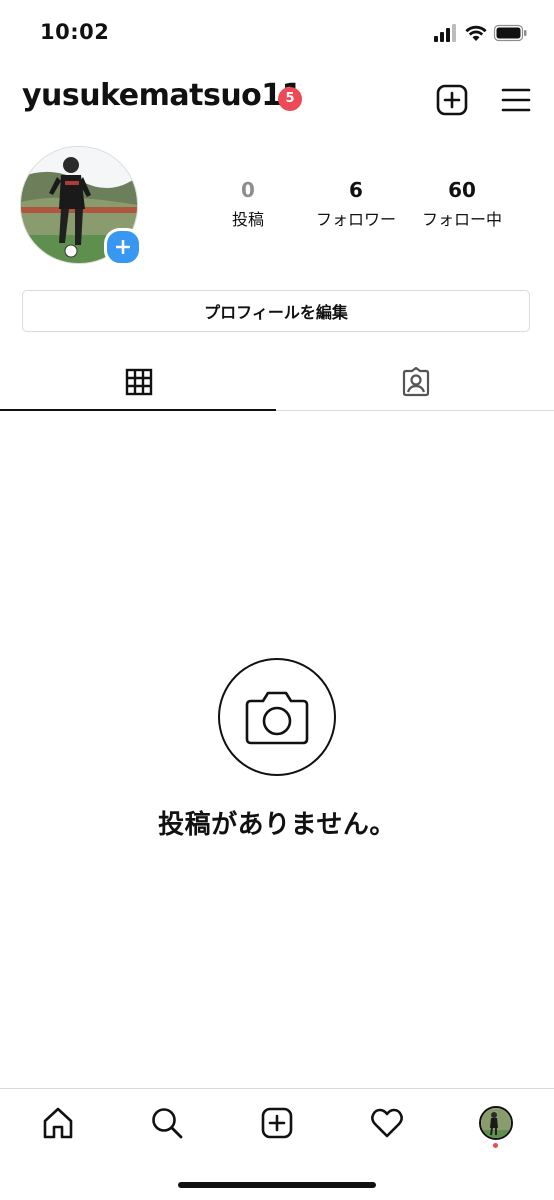 The image size is (554, 1200). Describe the element at coordinates (495, 1145) in the screenshot. I see `notification-dot` at that location.